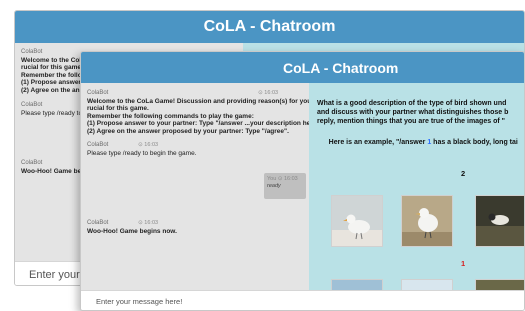 This screenshot has width=525, height=311. What do you see at coordinates (463, 263) in the screenshot?
I see `image-group-label: 1` at bounding box center [463, 263].